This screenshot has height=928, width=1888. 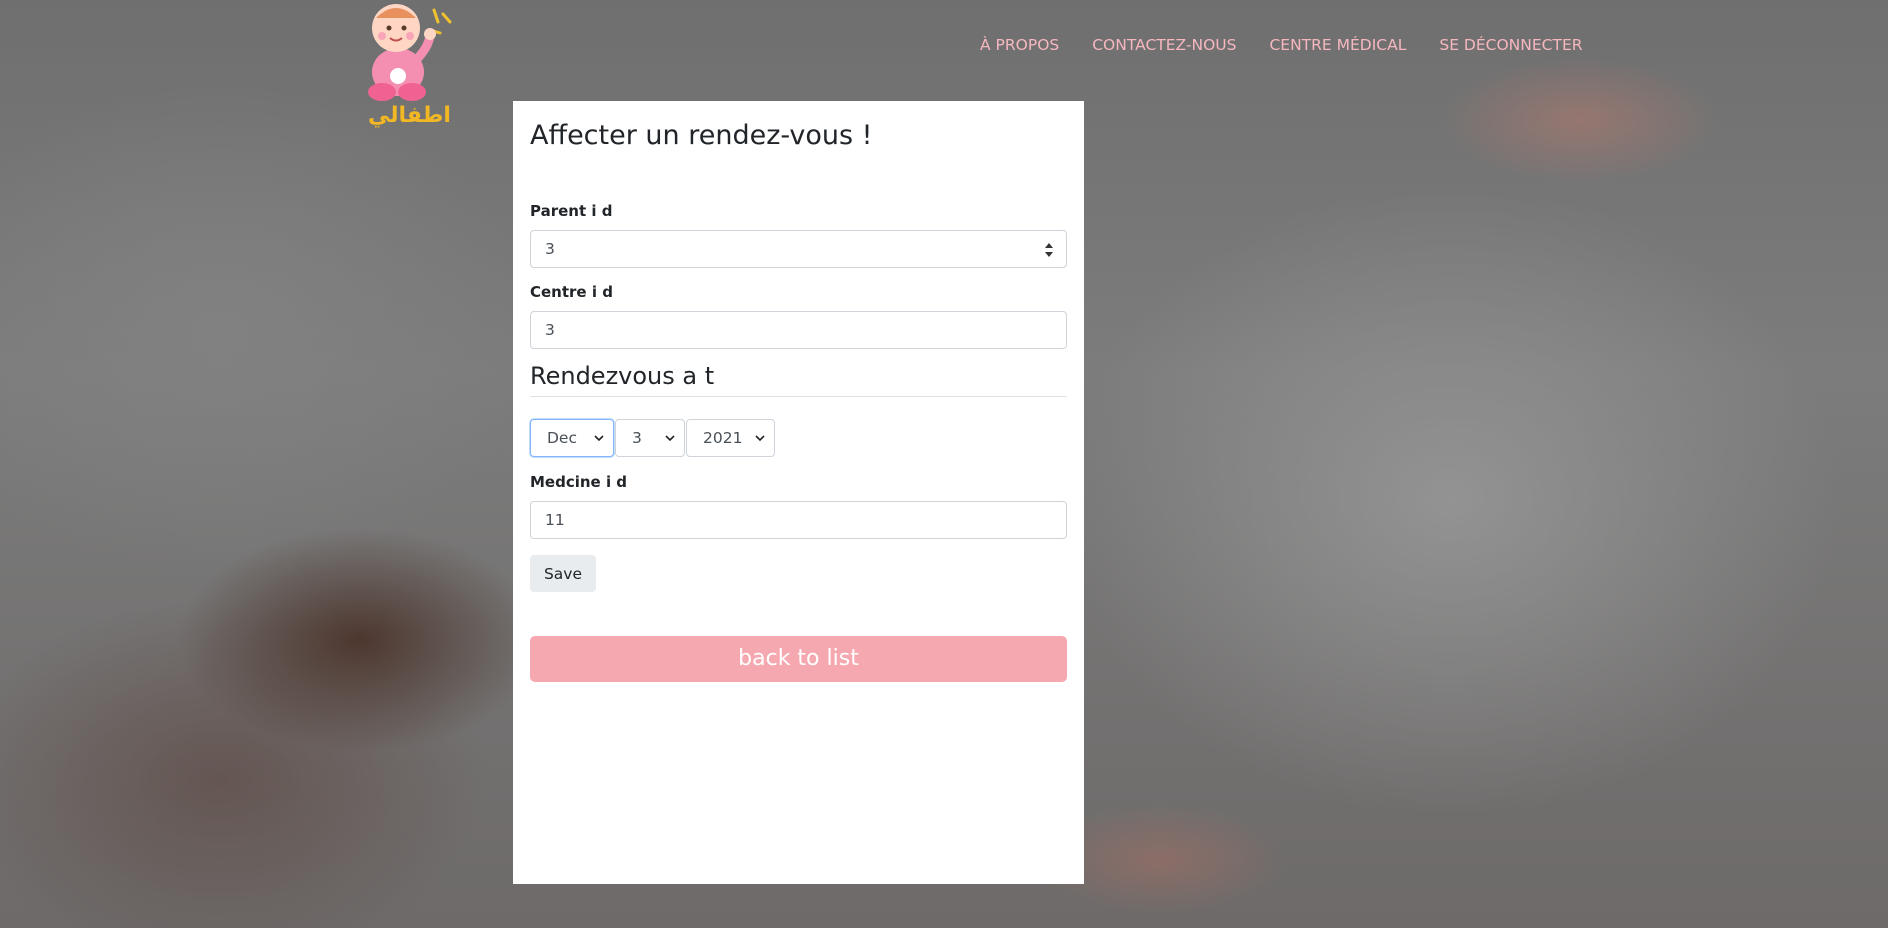 What do you see at coordinates (1019, 45) in the screenshot?
I see `nav-item-a-propos: À PROPOS` at bounding box center [1019, 45].